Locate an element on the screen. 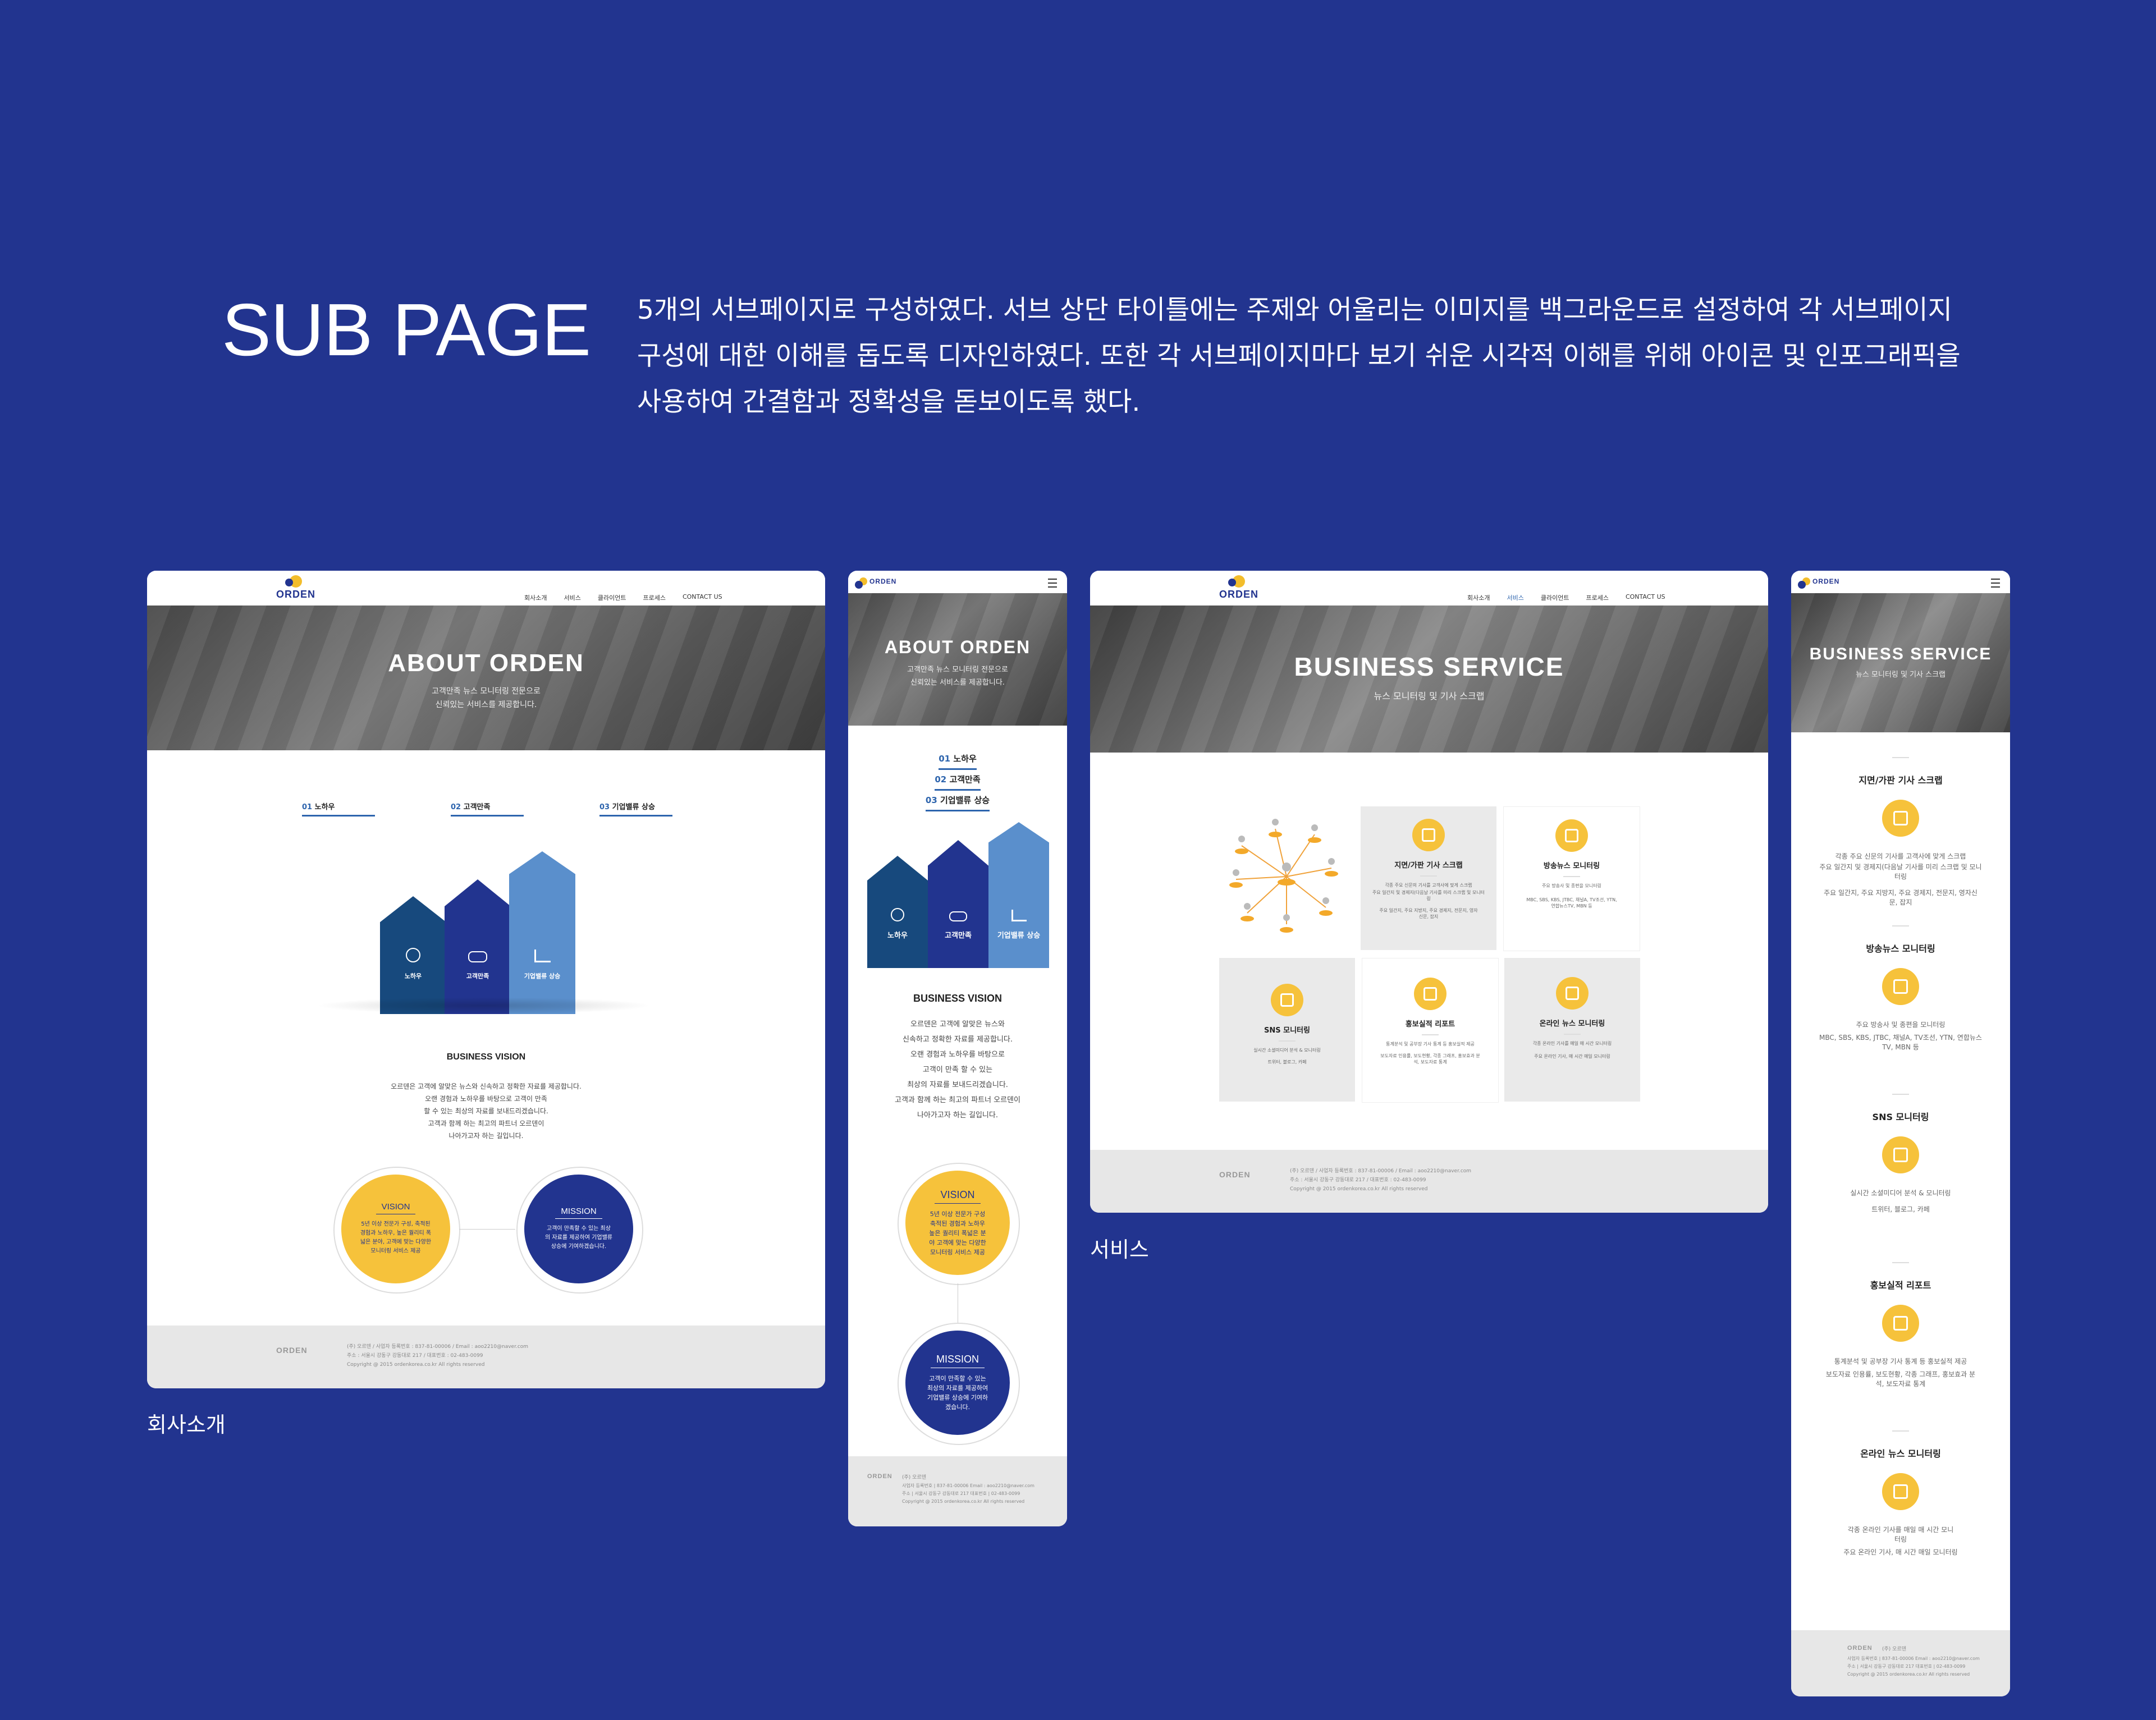 This screenshot has width=2156, height=1720. people-network-icon is located at coordinates (1284, 876).